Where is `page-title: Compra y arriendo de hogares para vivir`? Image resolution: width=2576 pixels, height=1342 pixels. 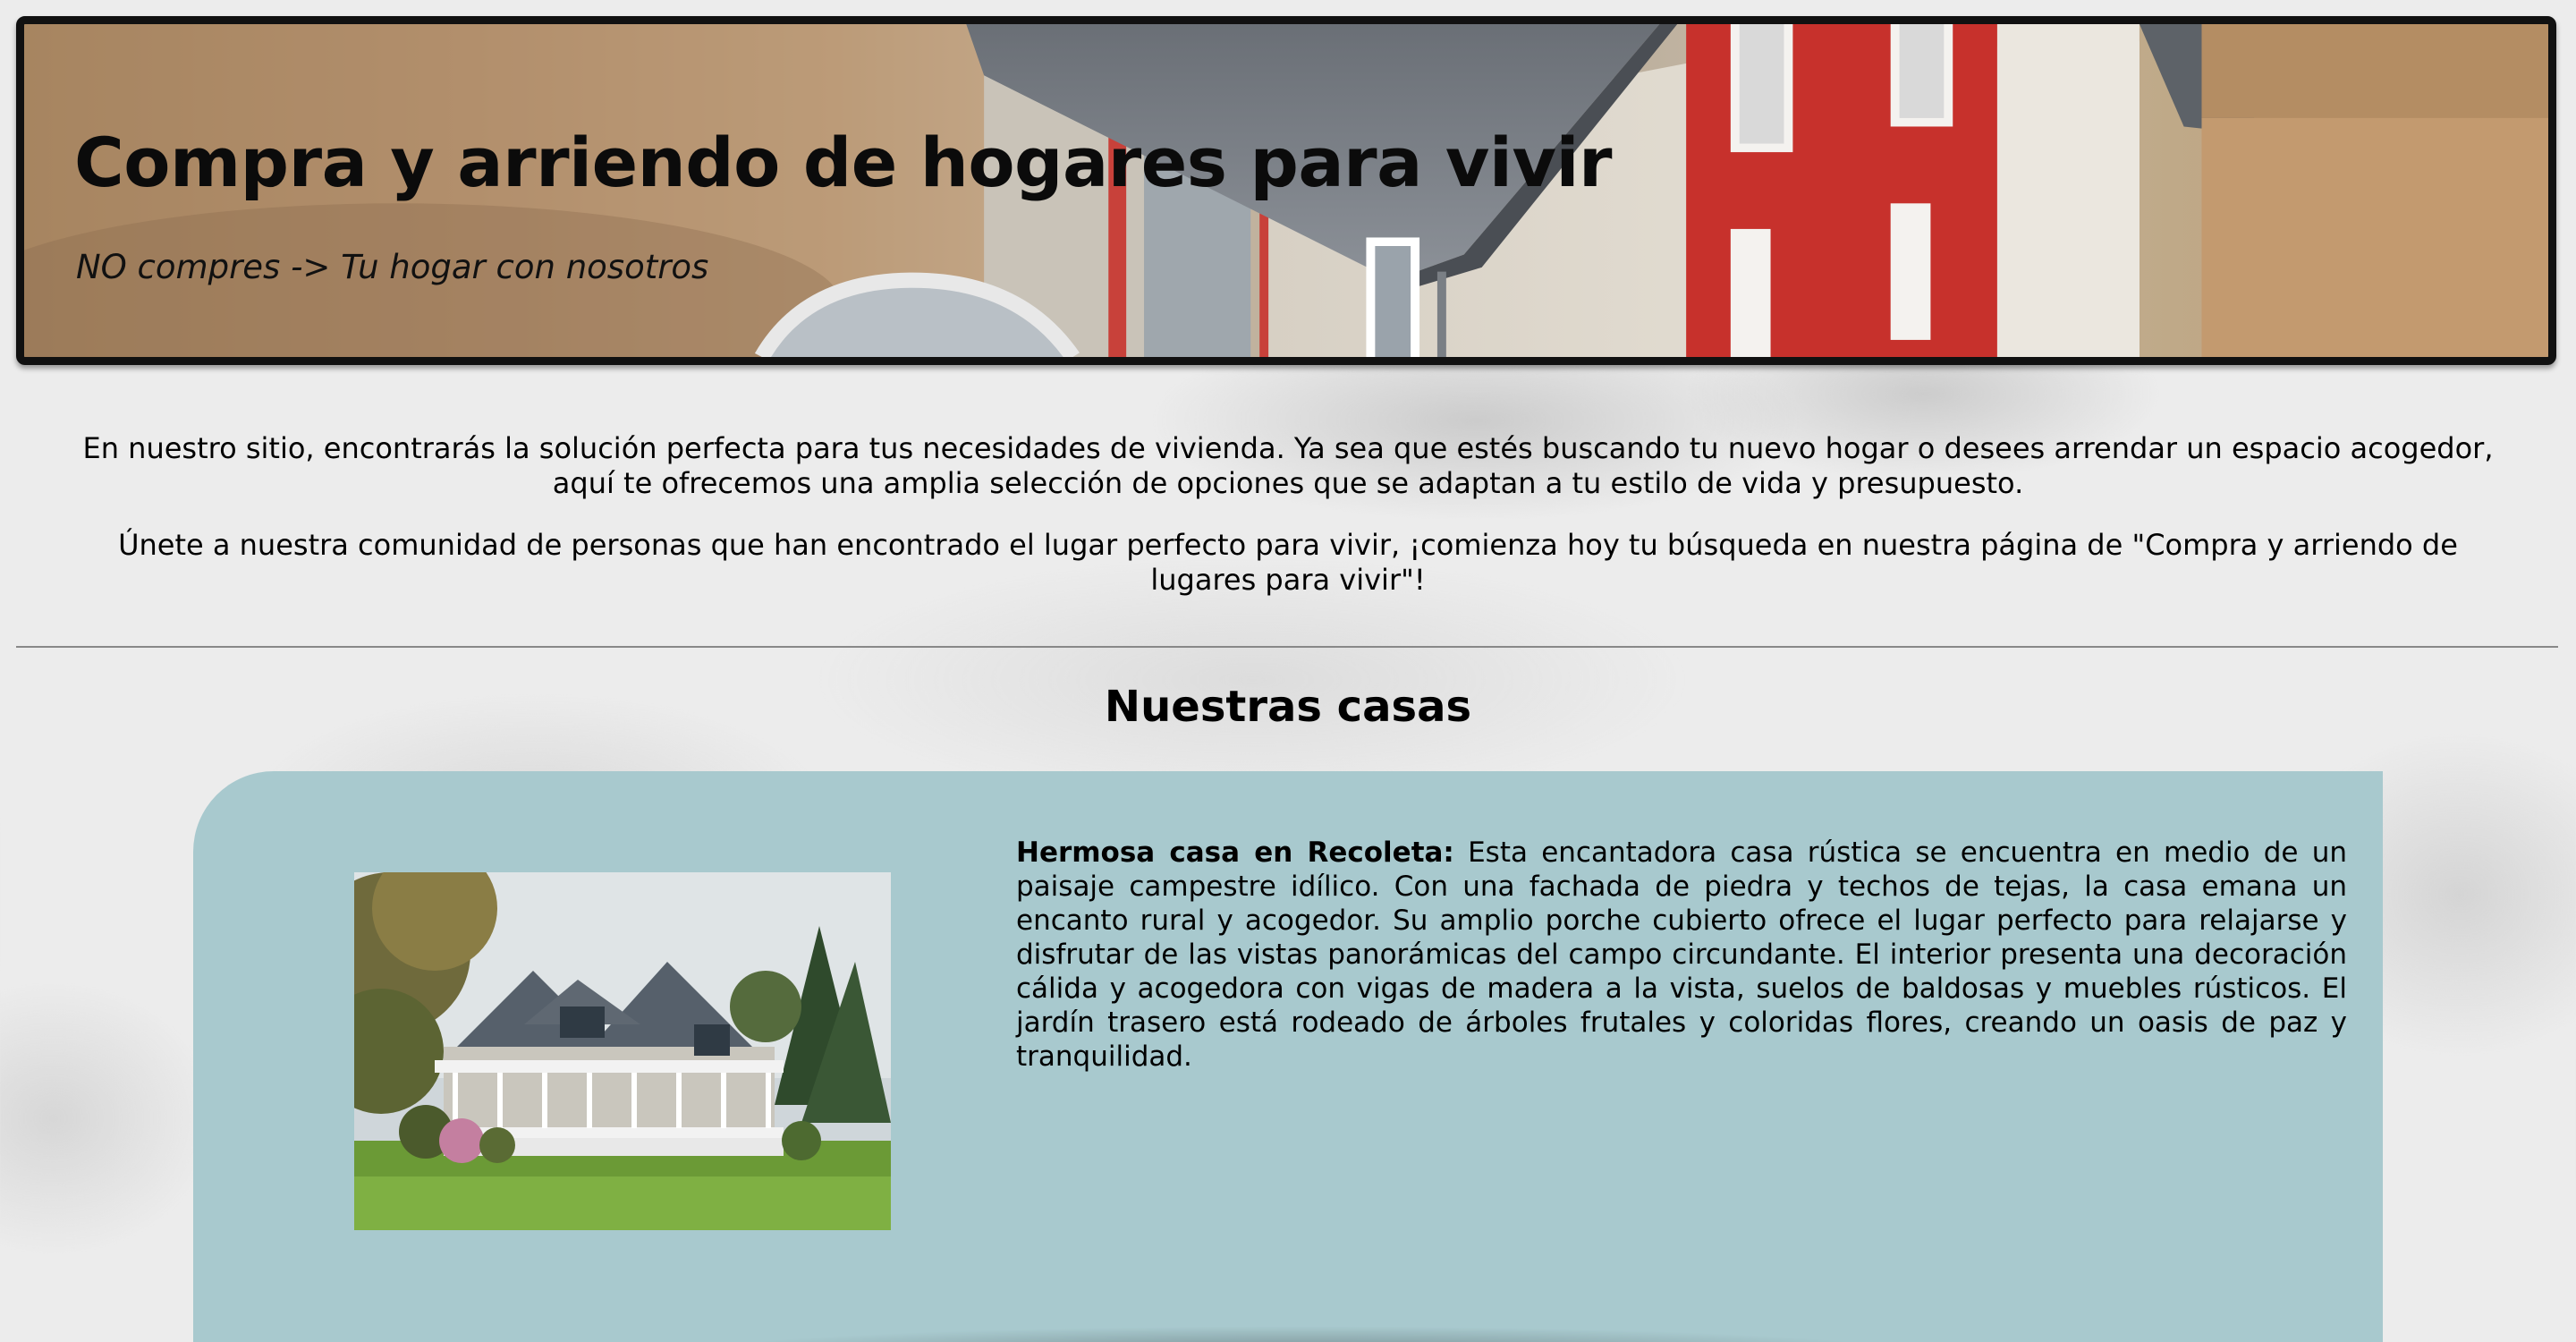
page-title: Compra y arriendo de hogares para vivir is located at coordinates (843, 162).